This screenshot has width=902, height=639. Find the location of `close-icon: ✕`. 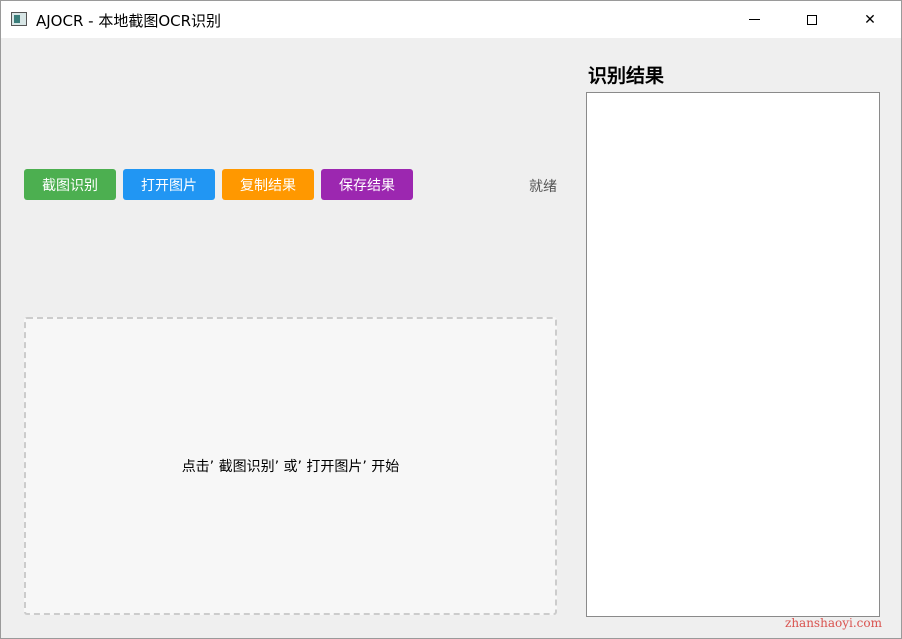

close-icon: ✕ is located at coordinates (870, 19).